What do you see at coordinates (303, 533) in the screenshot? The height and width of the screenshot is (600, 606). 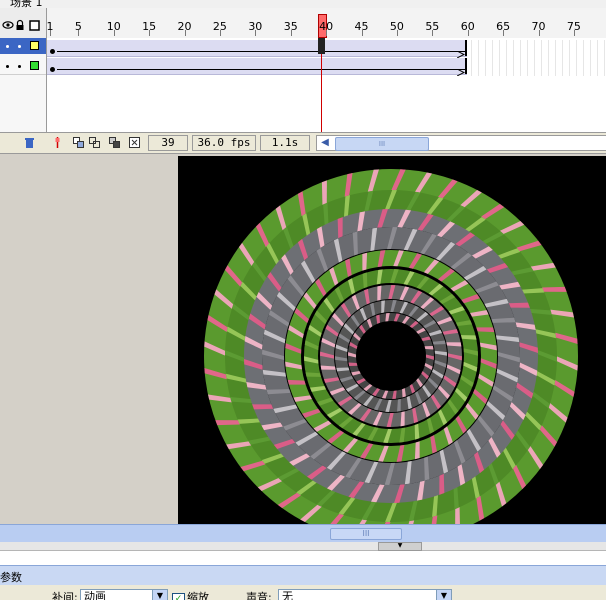 I see `stage-scrollbar: III` at bounding box center [303, 533].